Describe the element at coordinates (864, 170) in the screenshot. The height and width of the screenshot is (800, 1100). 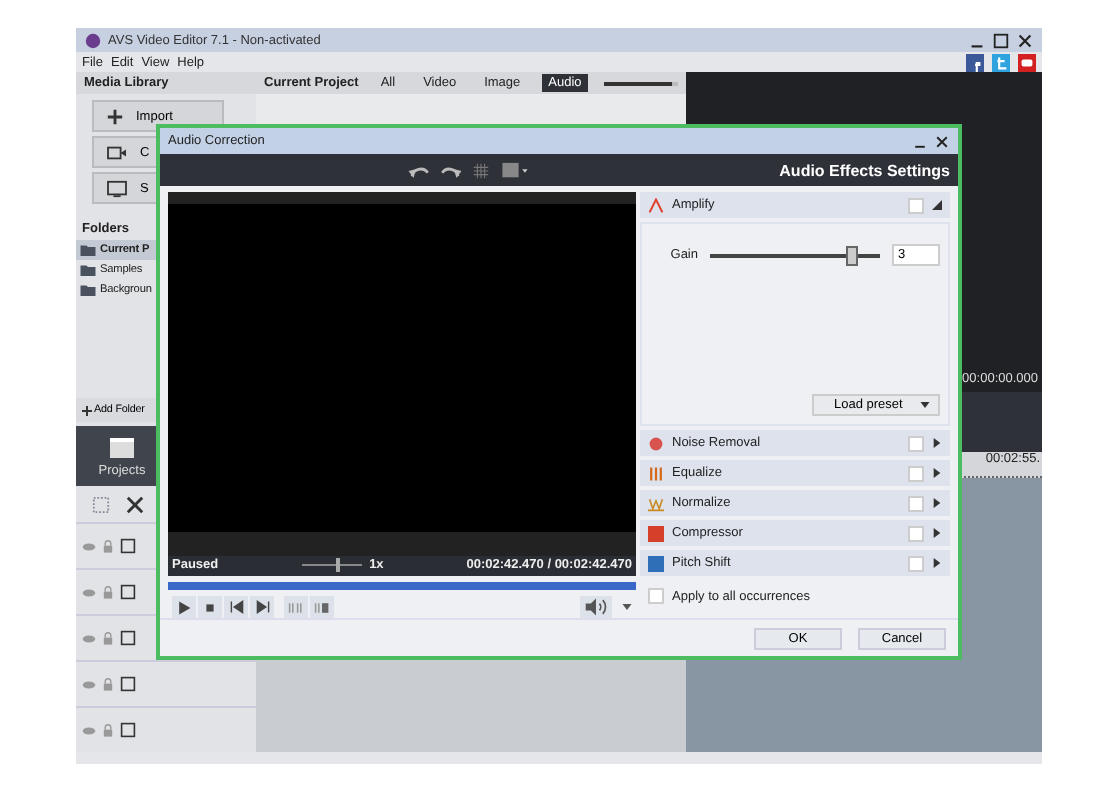
I see `panel-title: Audio Effects Settings` at that location.